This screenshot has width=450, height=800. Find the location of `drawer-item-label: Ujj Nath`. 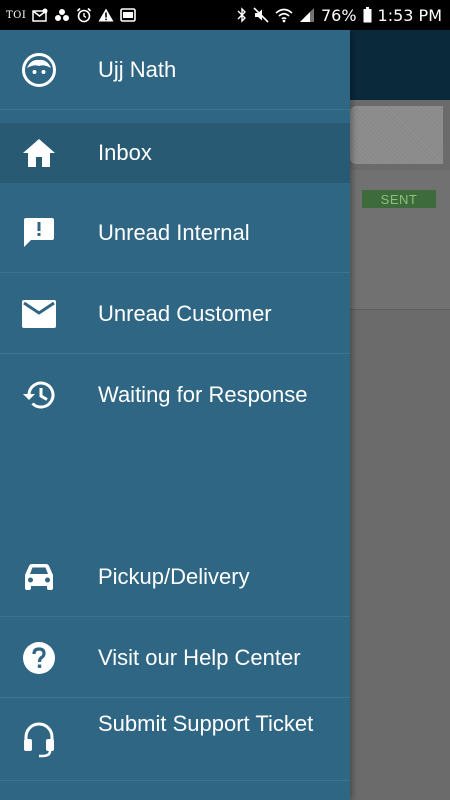

drawer-item-label: Ujj Nath is located at coordinates (137, 69).